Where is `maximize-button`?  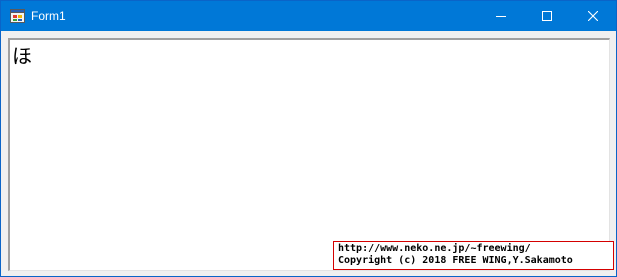
maximize-button is located at coordinates (547, 16).